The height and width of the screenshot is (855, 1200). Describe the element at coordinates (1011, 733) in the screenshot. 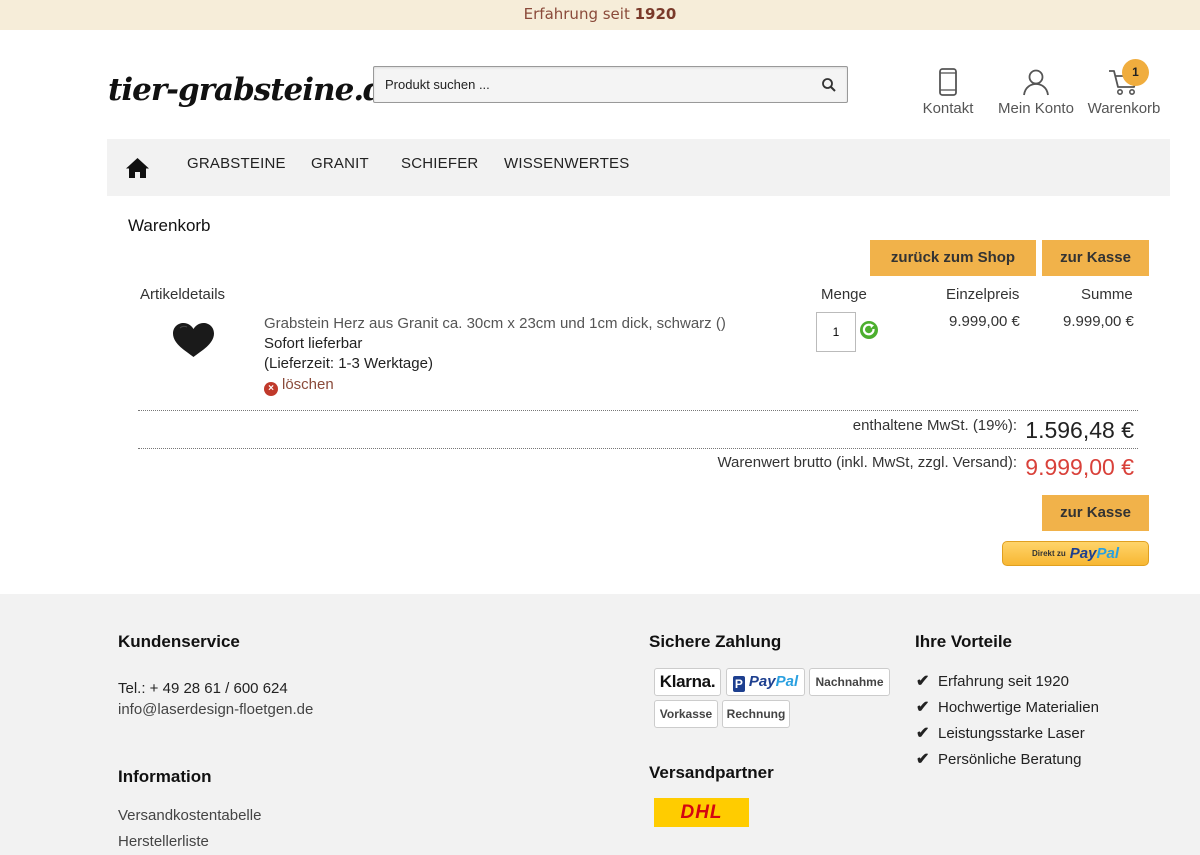

I see `benefit-text: Leistungsstarke Laser` at that location.